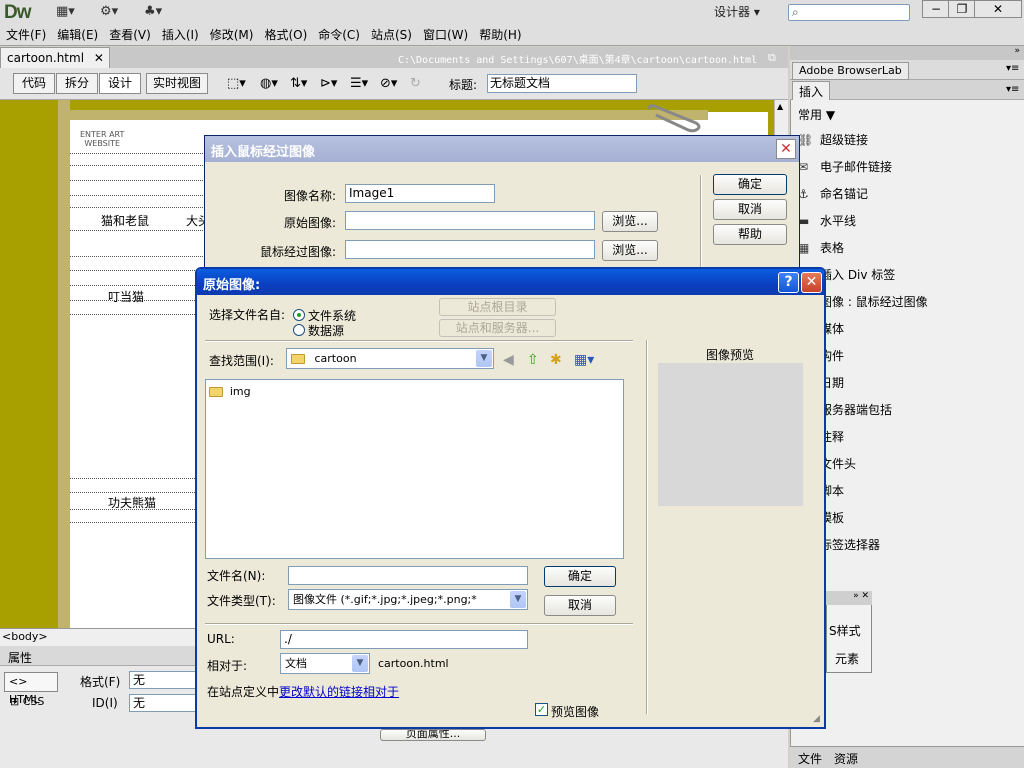 Image resolution: width=1024 pixels, height=768 pixels. Describe the element at coordinates (750, 234) in the screenshot. I see `rollover-help-button: 帮助` at that location.